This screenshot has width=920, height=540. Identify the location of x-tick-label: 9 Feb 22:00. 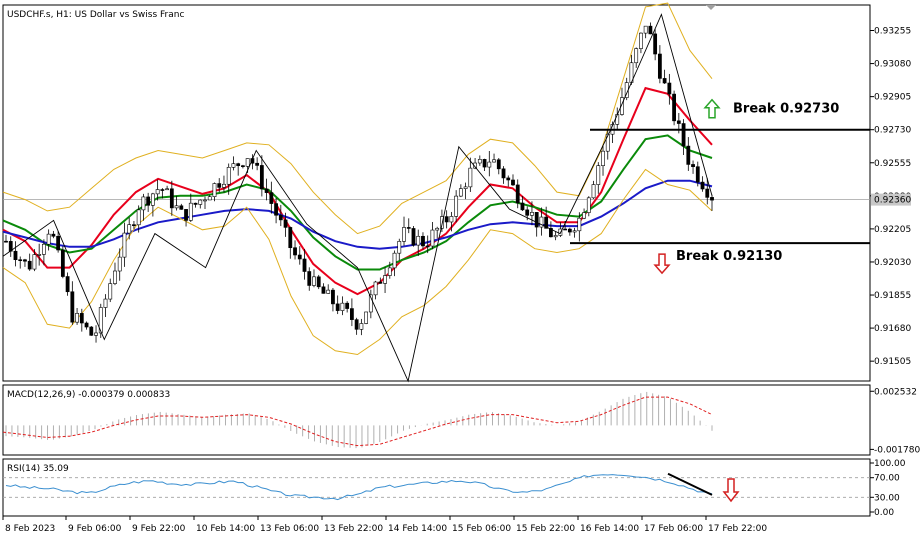
(159, 529).